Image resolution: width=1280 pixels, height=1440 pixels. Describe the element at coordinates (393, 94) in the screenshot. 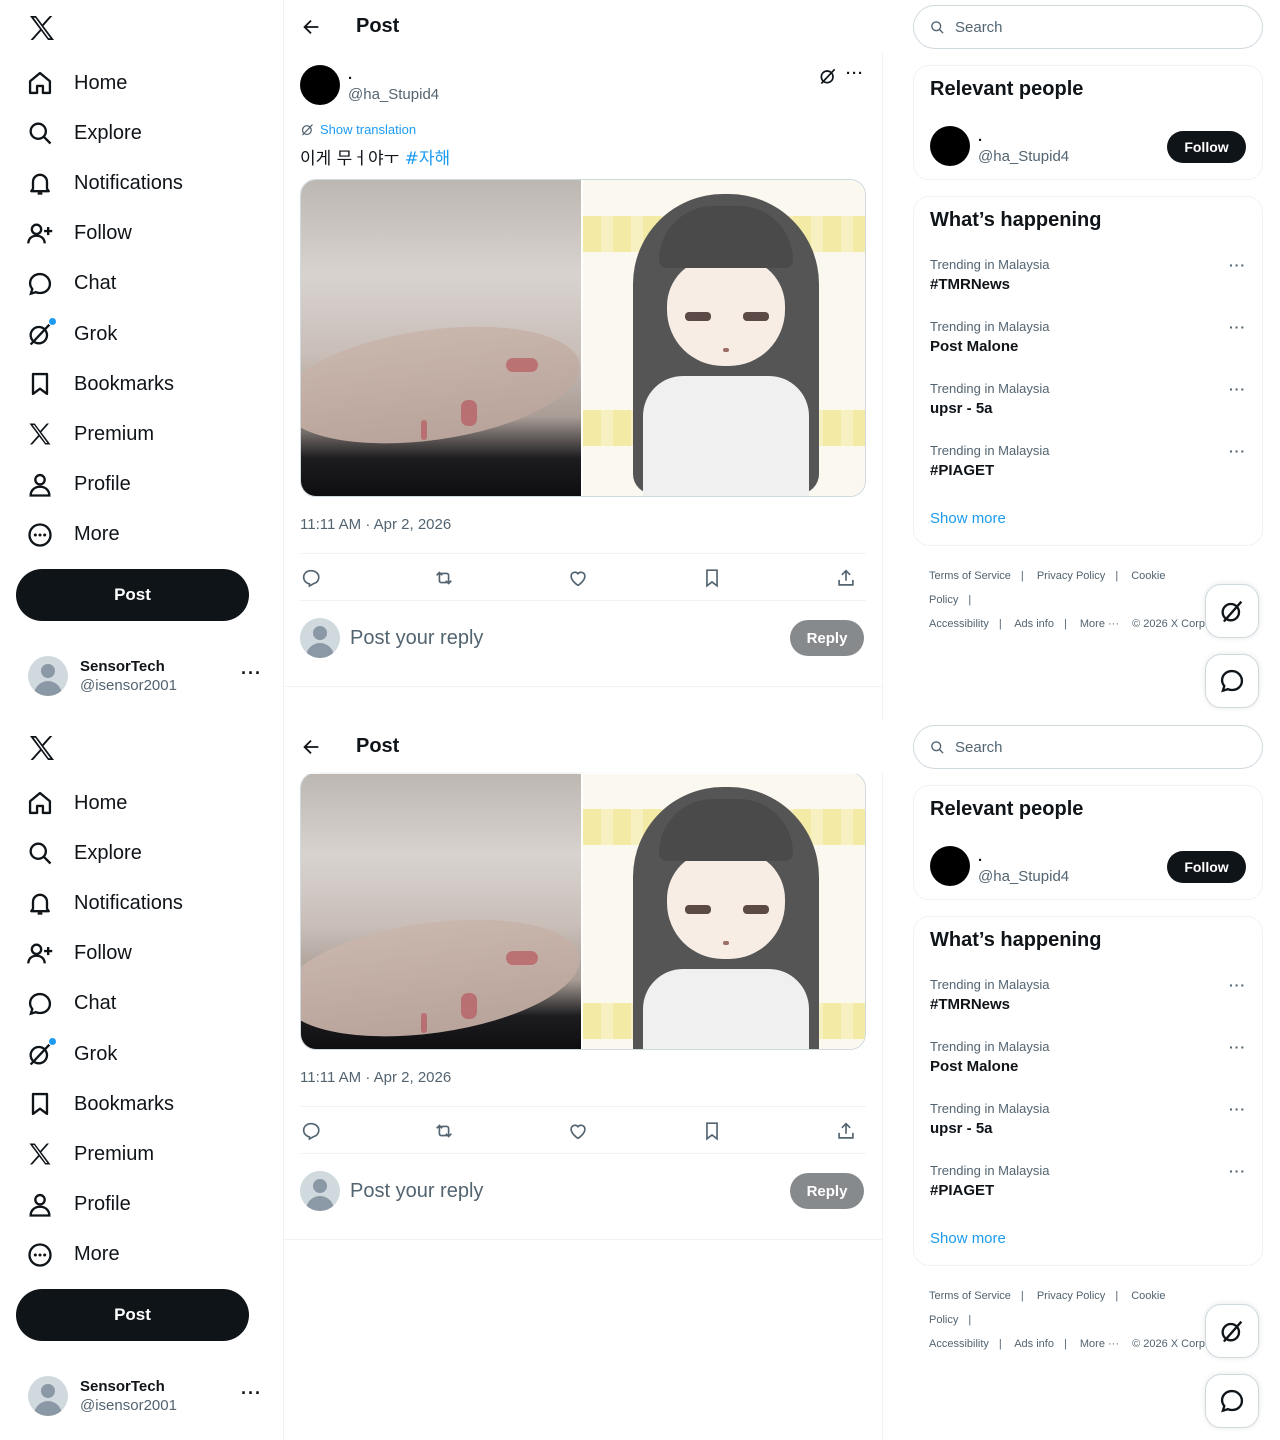

I see `author-handle: @ha_Stupid4` at that location.